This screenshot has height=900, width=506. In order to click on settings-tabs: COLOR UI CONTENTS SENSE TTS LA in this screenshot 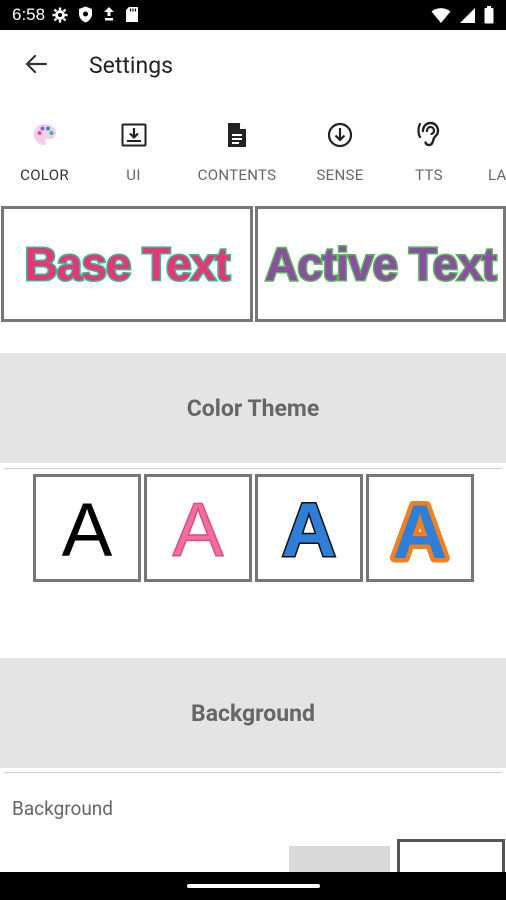, I will do `click(253, 154)`.